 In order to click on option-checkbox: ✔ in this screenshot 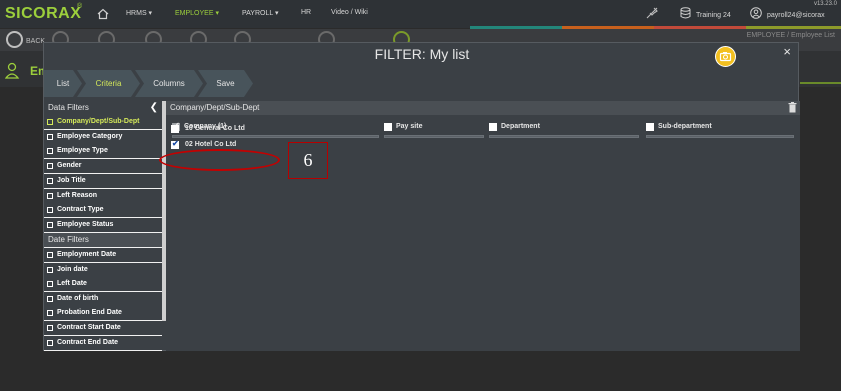, I will do `click(175, 143)`.